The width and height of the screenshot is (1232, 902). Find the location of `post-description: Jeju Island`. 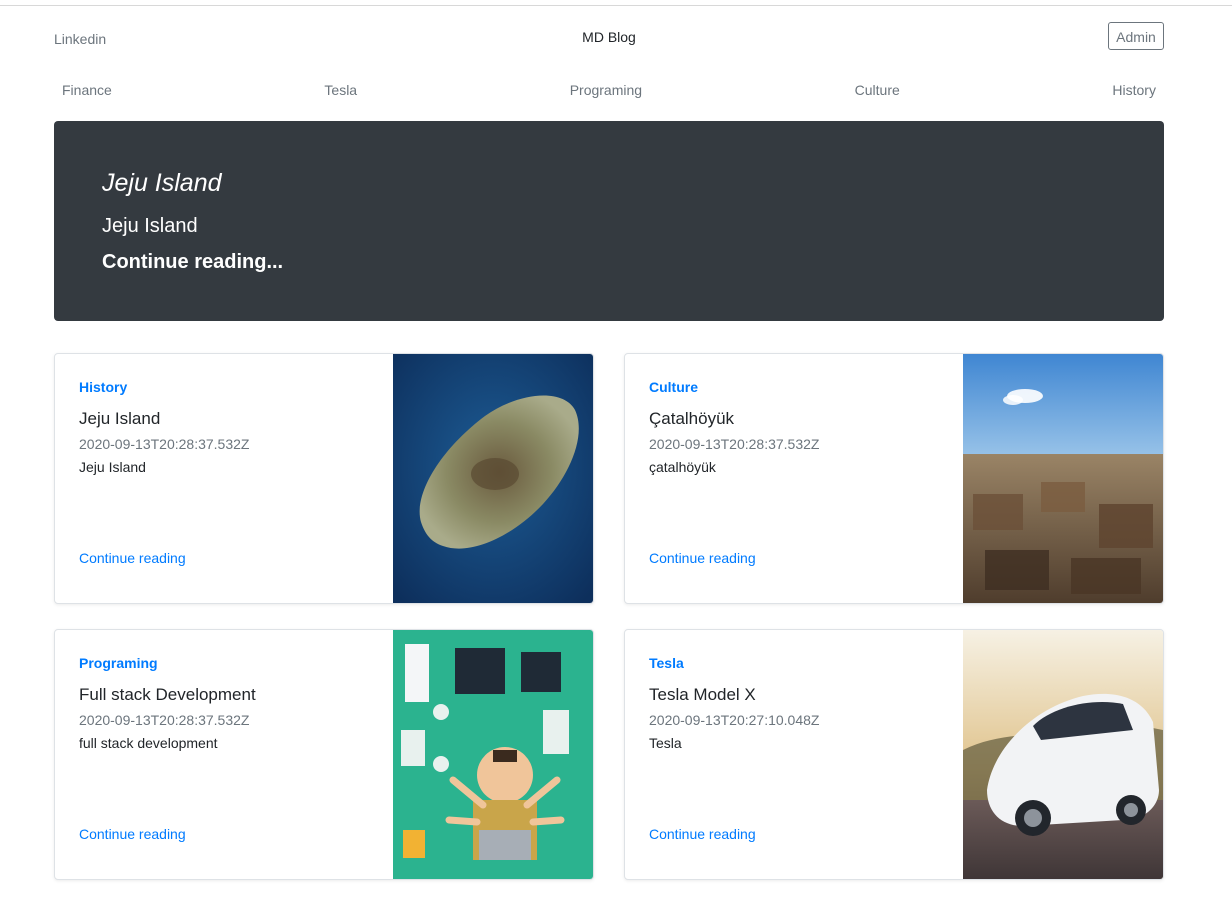

post-description: Jeju Island is located at coordinates (112, 467).